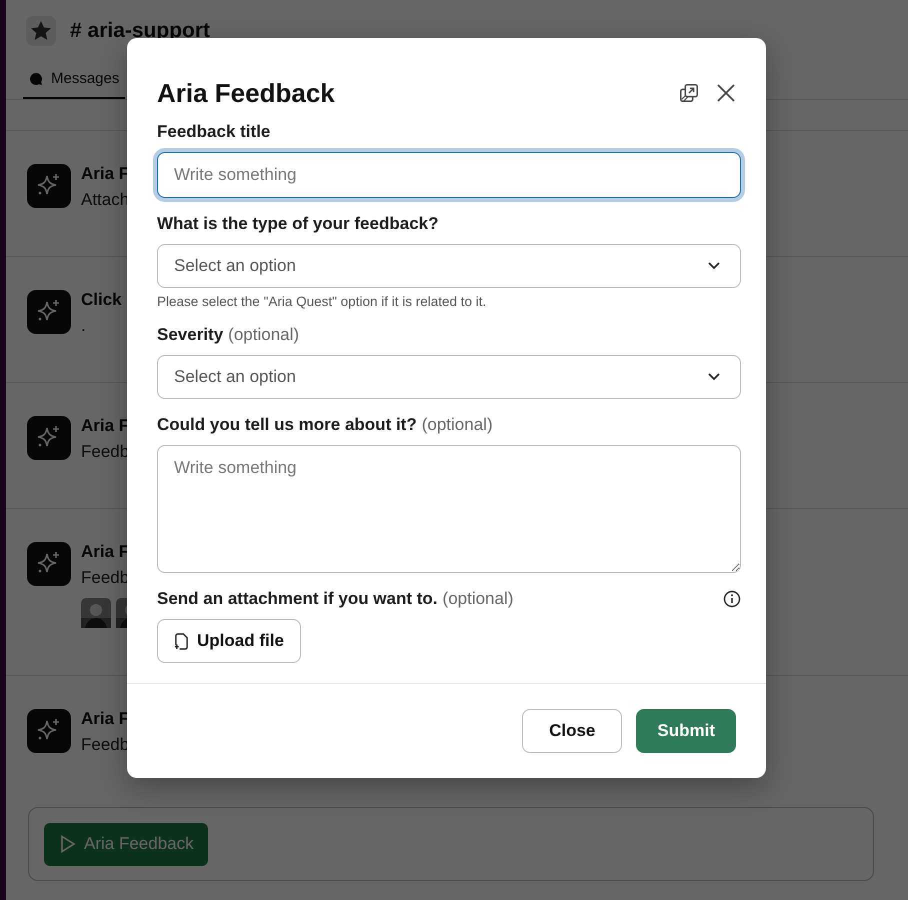 Image resolution: width=908 pixels, height=900 pixels. Describe the element at coordinates (297, 224) in the screenshot. I see `field-label: What is the type of your feedback?` at that location.